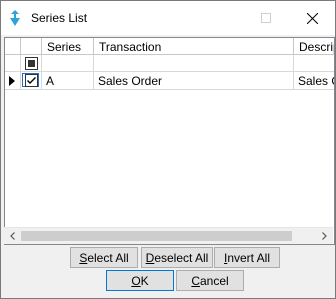  I want to click on chevron-left-icon, so click(12, 236).